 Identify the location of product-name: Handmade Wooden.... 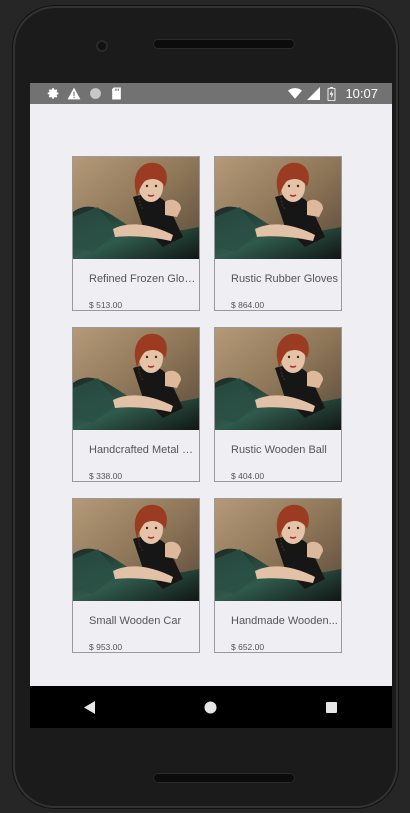
(284, 621).